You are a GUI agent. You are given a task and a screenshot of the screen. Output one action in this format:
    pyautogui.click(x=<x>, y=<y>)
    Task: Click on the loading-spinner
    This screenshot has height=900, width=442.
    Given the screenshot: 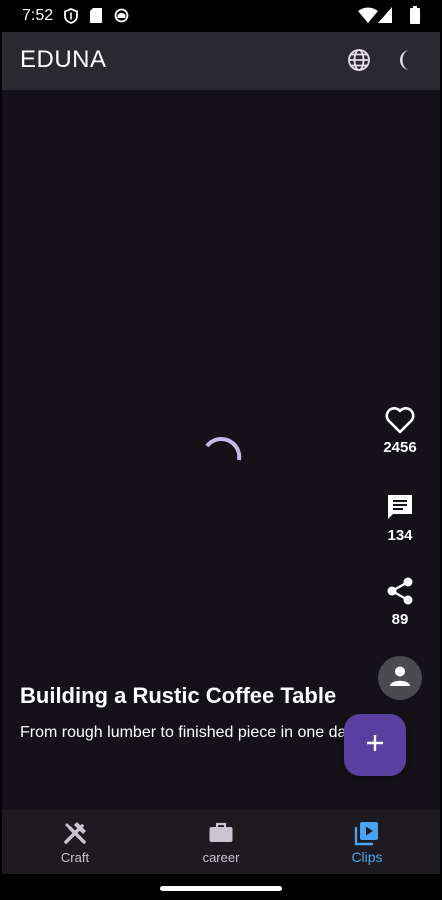 What is the action you would take?
    pyautogui.click(x=223, y=454)
    